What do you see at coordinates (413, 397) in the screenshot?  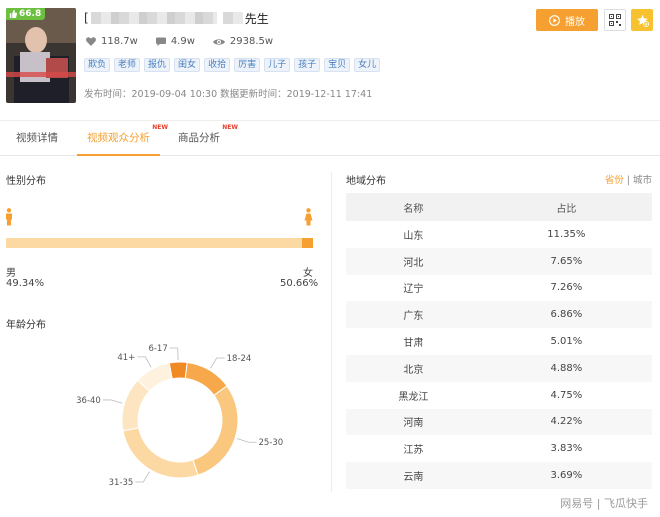 I see `region-name: 黑龙江` at bounding box center [413, 397].